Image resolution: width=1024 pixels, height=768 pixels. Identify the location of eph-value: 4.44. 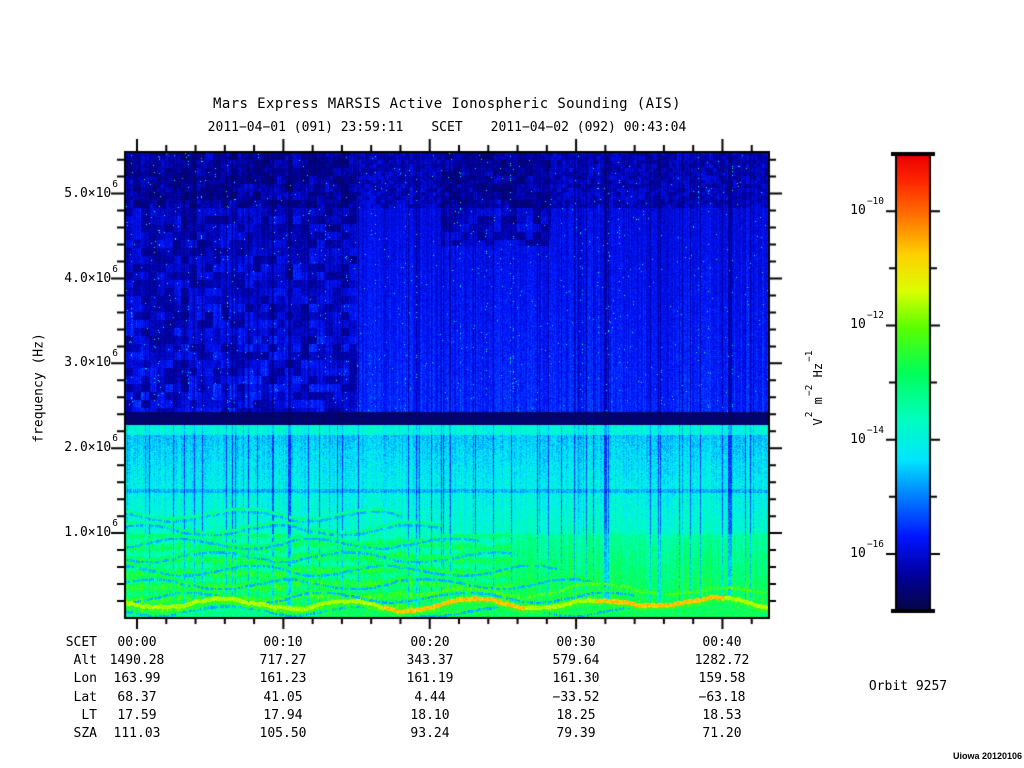
(430, 697).